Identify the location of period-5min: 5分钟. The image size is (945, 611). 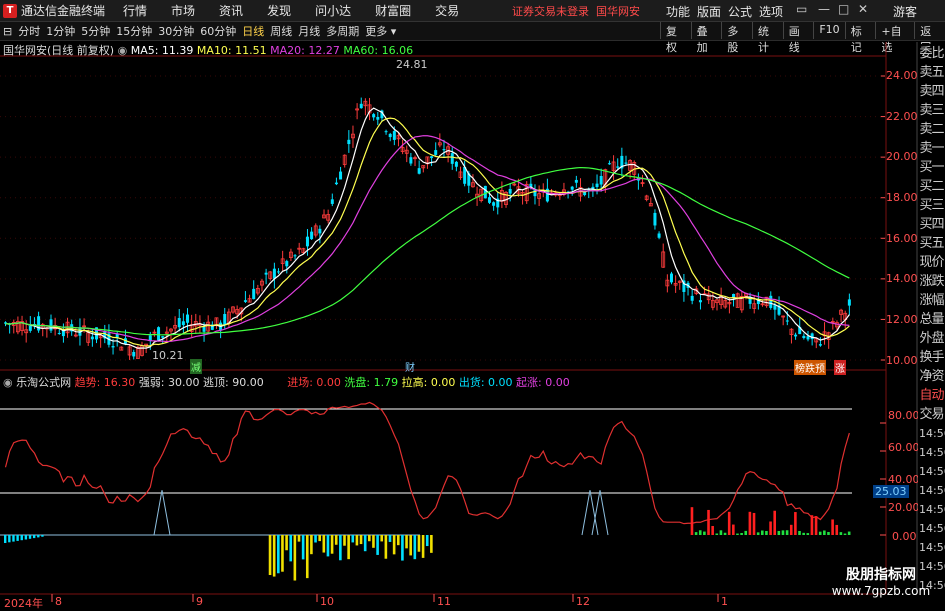
(95, 31).